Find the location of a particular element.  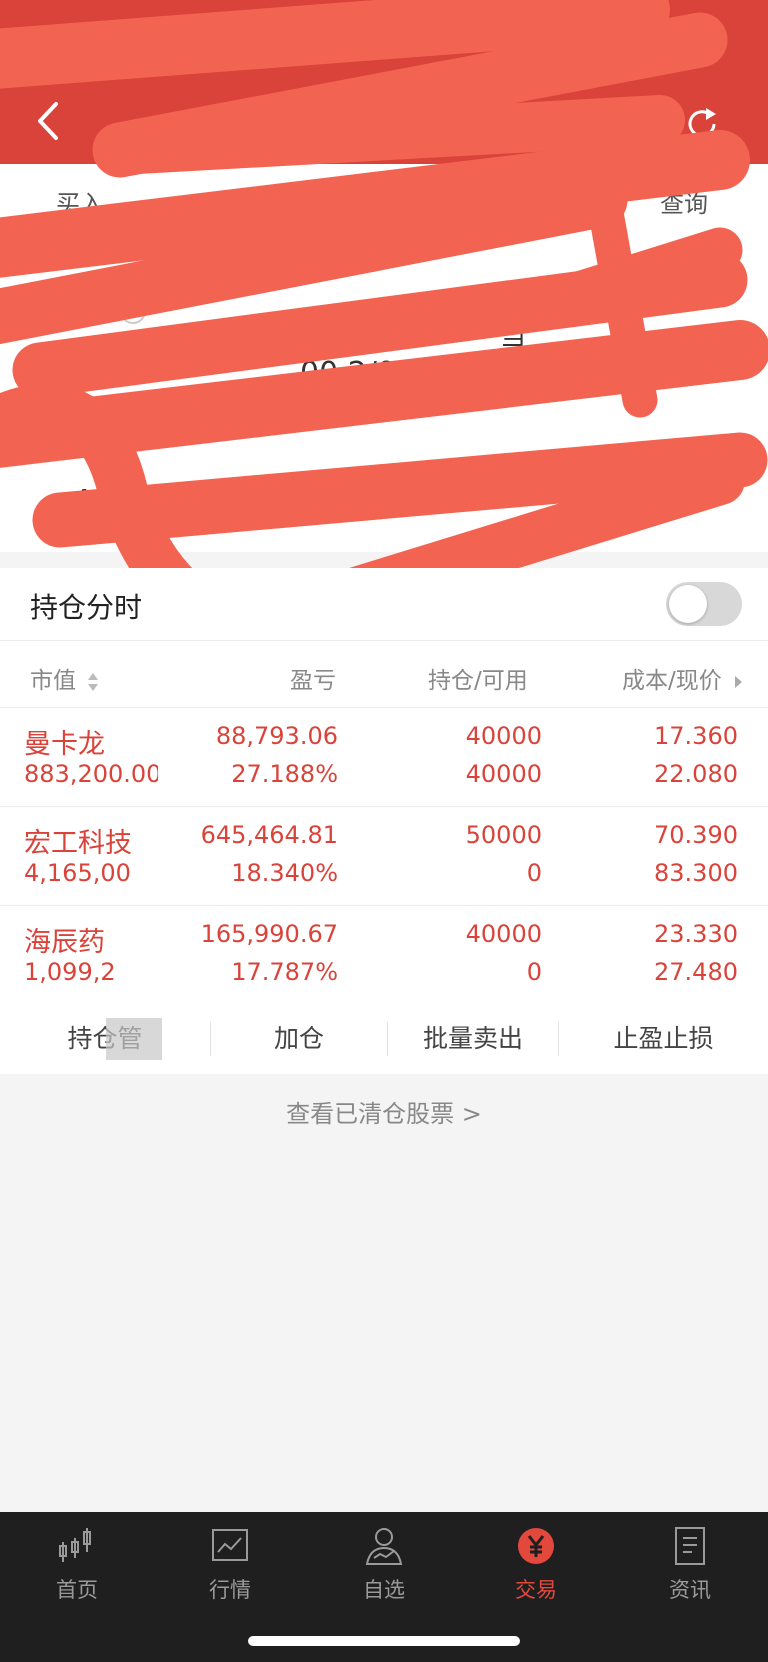

header-cost-price-label: 成本/现价 is located at coordinates (672, 681).